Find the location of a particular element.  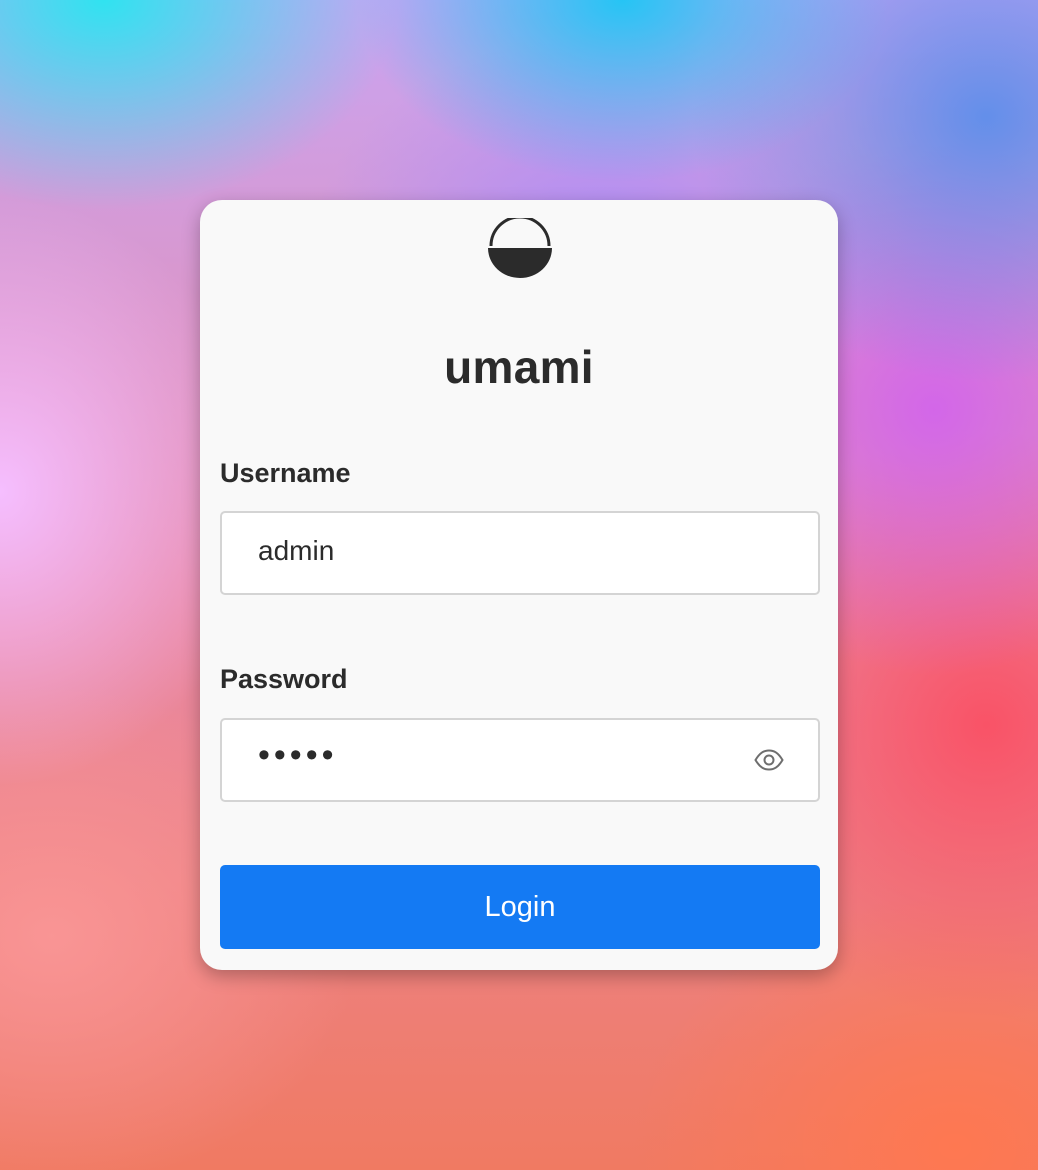

eye-icon is located at coordinates (769, 760).